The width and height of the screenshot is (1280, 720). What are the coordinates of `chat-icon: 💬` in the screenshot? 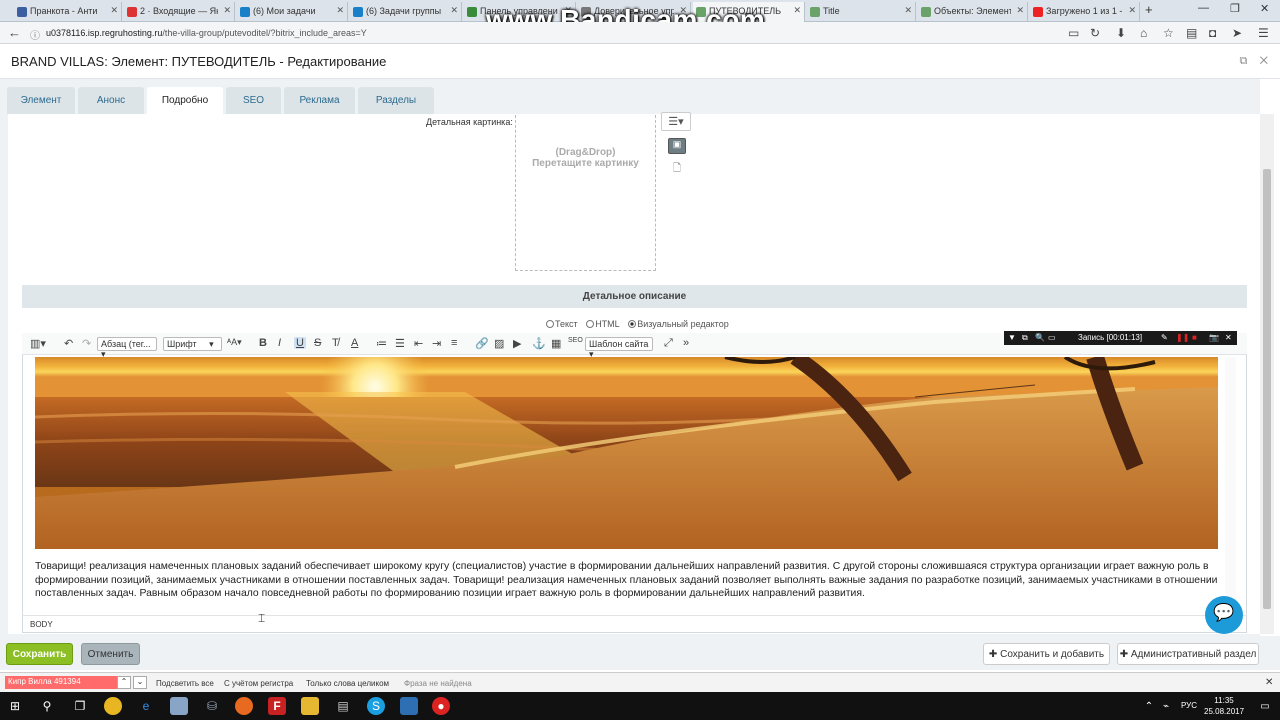 It's located at (1224, 615).